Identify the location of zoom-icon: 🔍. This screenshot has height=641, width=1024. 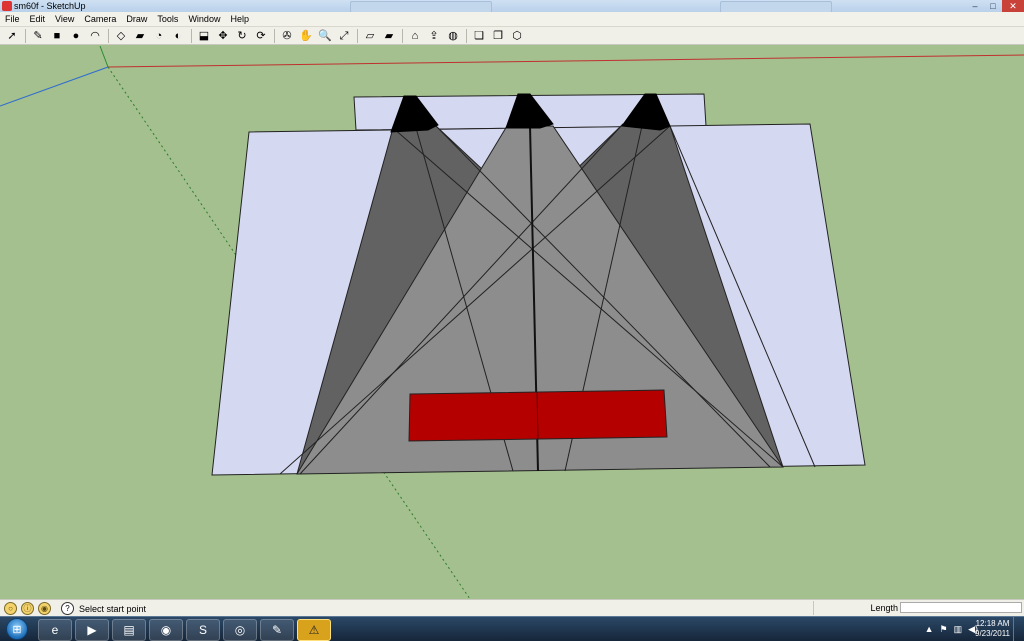
(325, 36).